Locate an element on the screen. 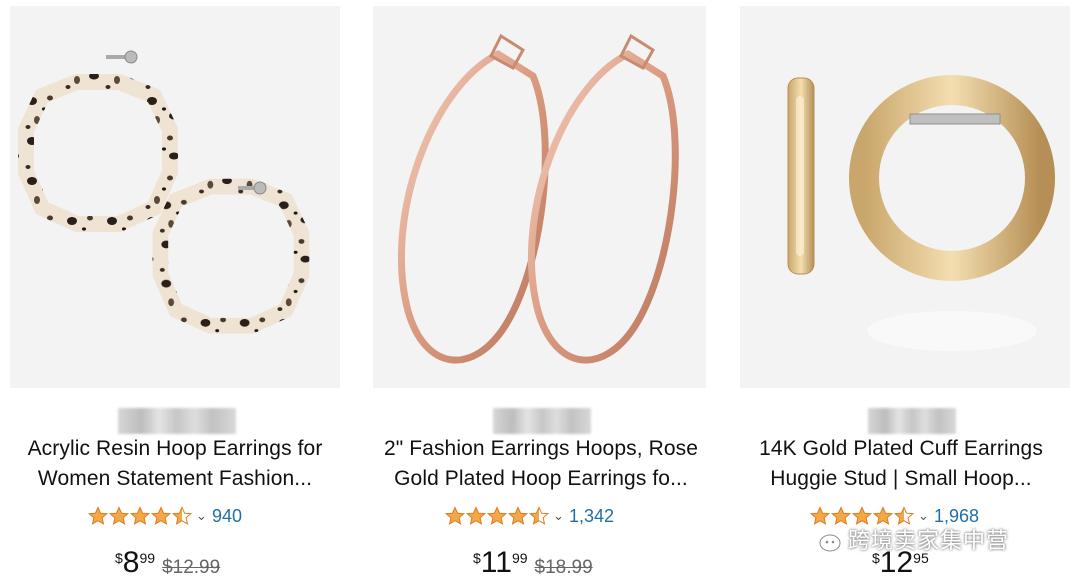  rose-gold-hoop-earrings-icon is located at coordinates (538, 198).